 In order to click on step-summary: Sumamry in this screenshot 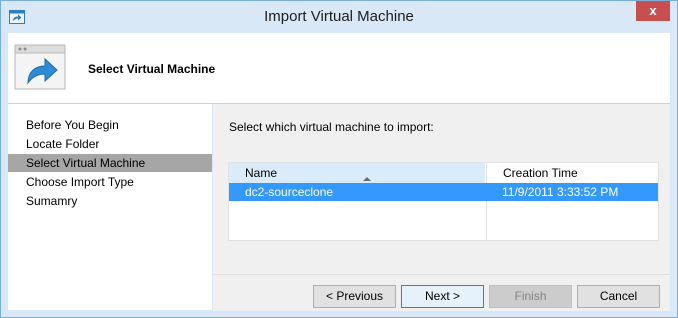, I will do `click(110, 201)`.